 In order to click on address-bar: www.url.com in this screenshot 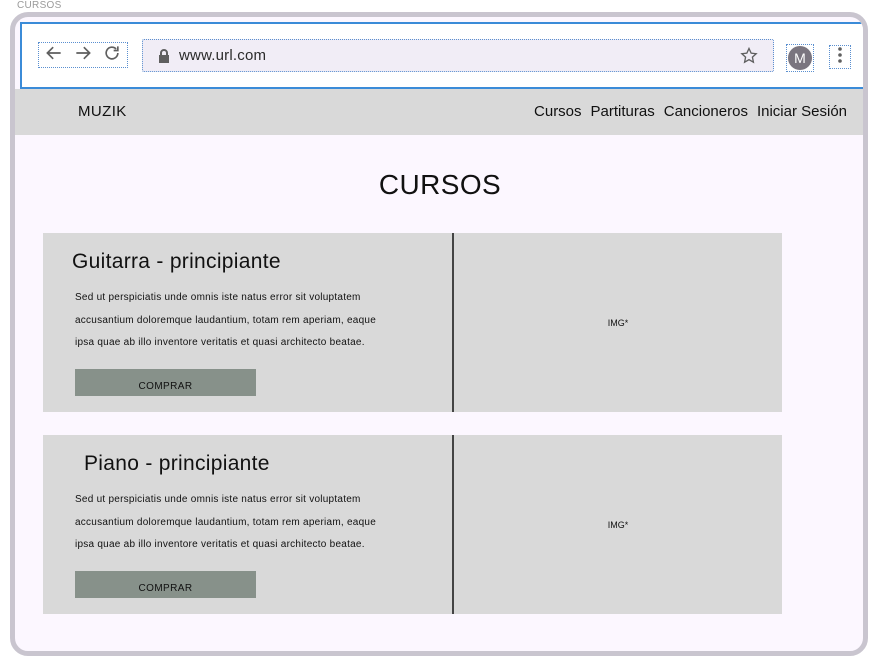, I will do `click(458, 55)`.